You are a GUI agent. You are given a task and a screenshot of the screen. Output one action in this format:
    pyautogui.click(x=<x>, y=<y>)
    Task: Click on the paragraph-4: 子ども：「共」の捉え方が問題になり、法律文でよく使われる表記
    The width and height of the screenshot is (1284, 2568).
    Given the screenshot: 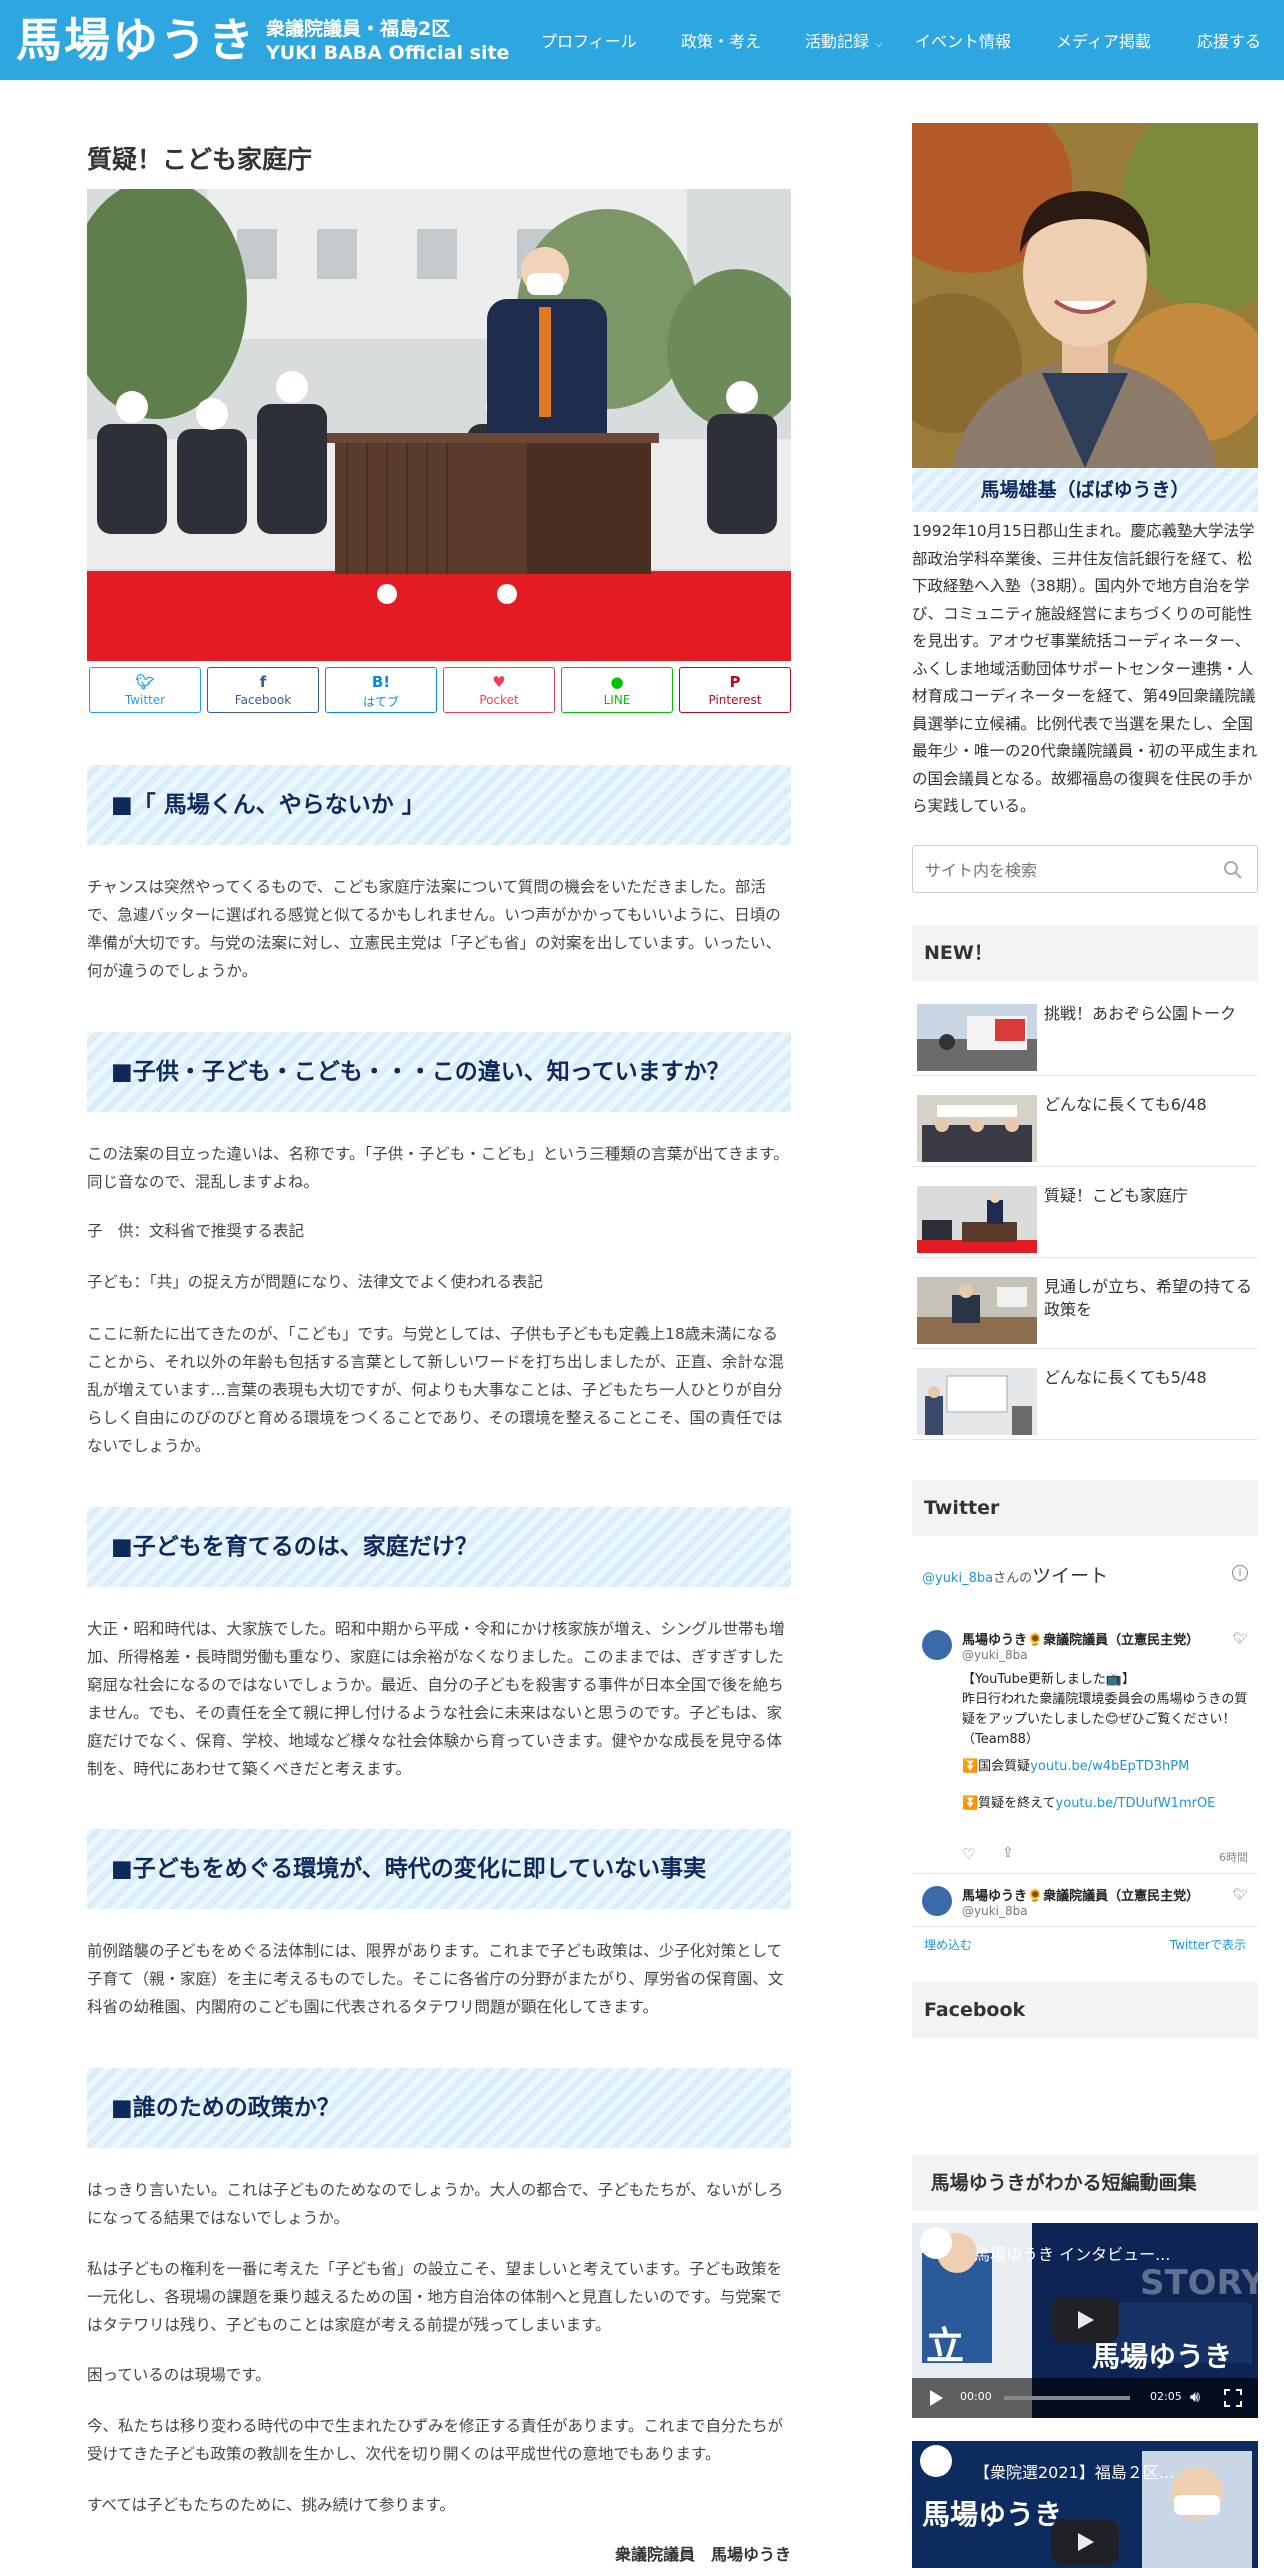 What is the action you would take?
    pyautogui.click(x=315, y=1282)
    